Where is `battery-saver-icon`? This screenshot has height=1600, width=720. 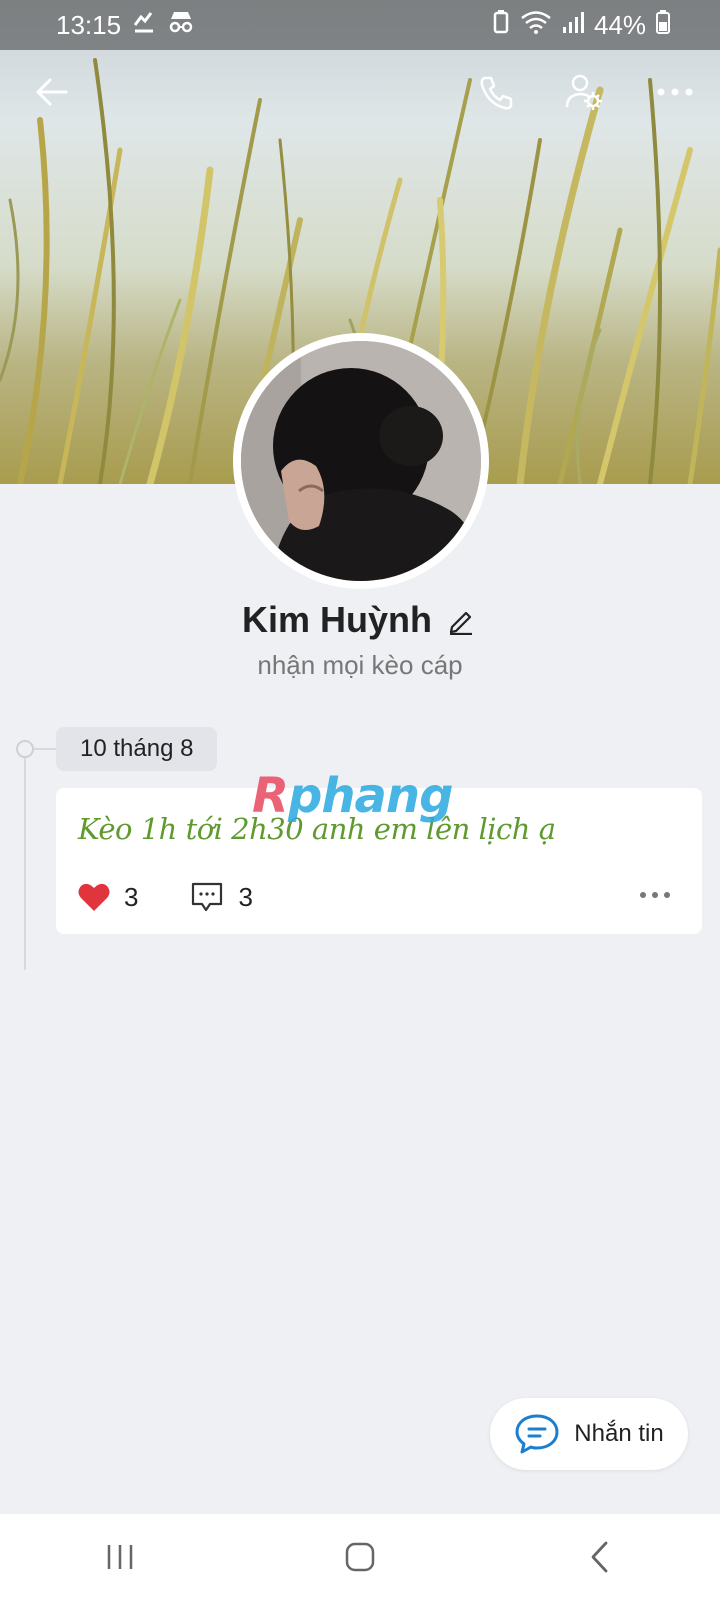 battery-saver-icon is located at coordinates (501, 25).